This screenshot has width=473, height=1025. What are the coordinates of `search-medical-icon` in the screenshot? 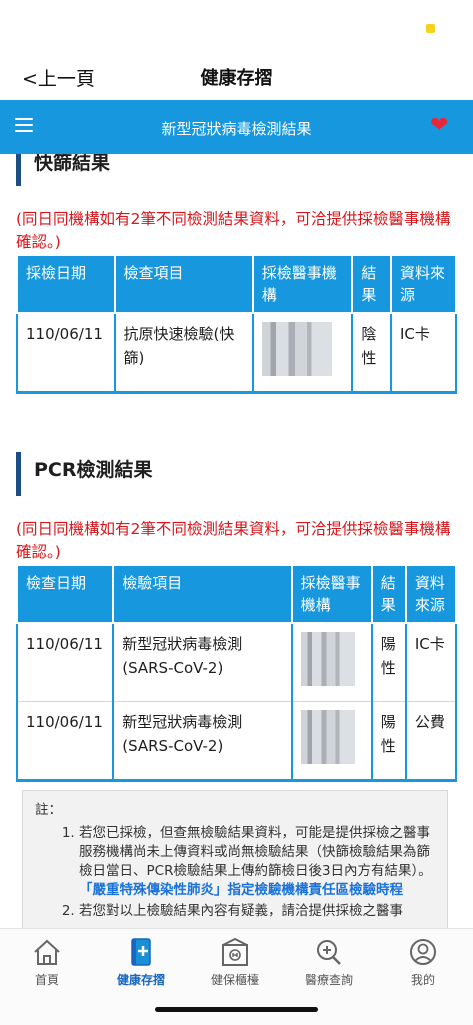 It's located at (329, 952).